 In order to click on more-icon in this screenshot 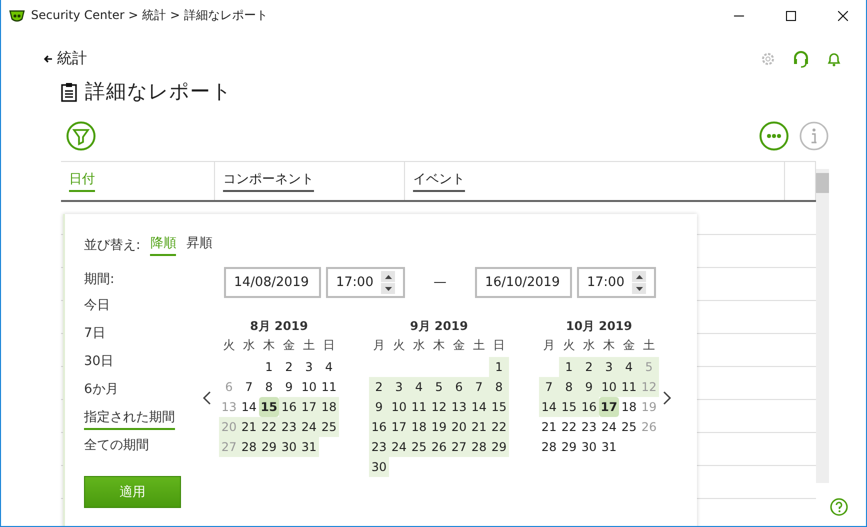, I will do `click(774, 136)`.